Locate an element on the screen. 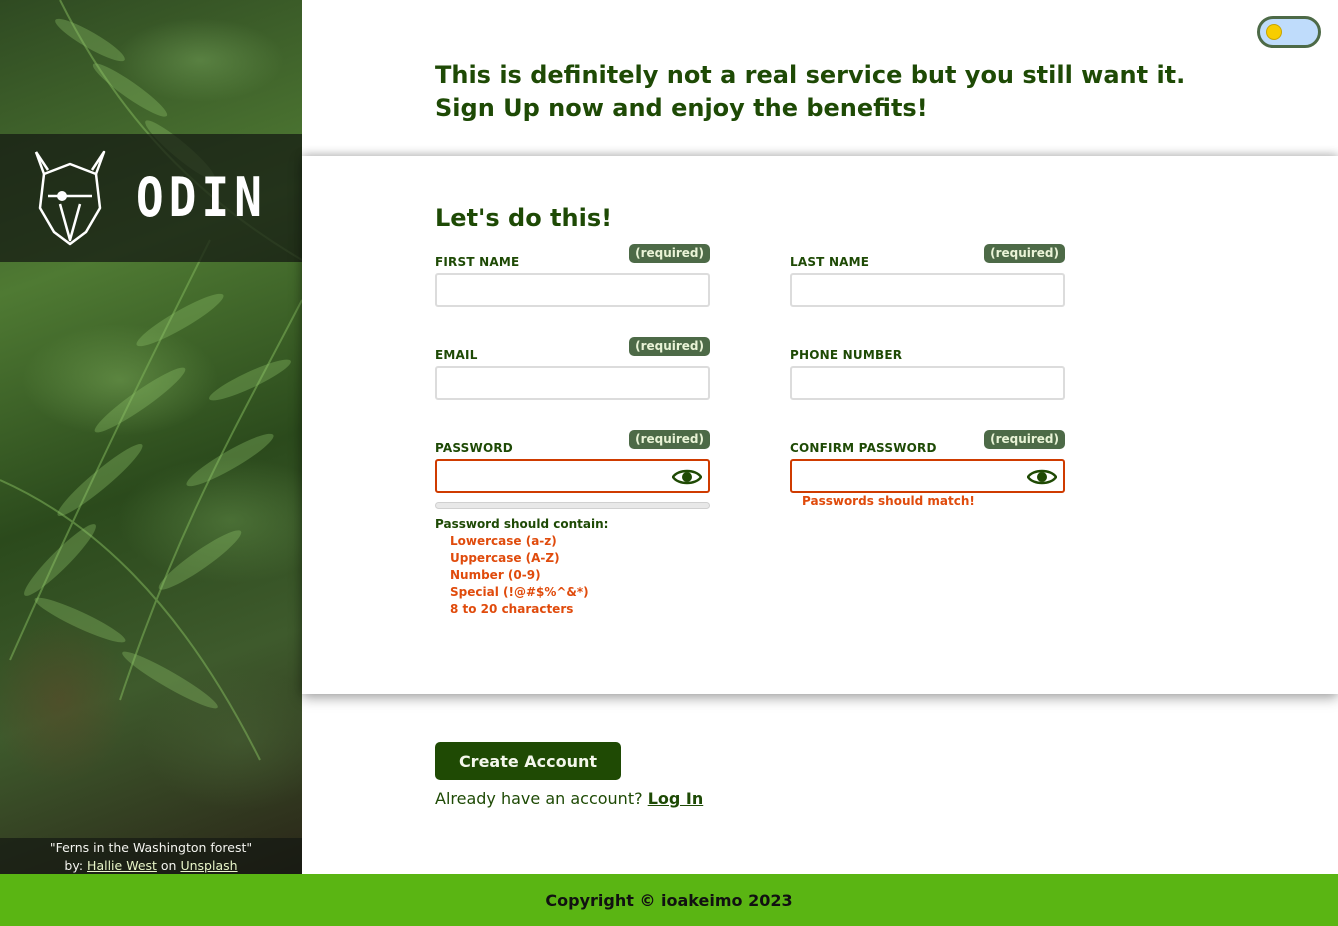 The width and height of the screenshot is (1338, 926). viking-helmet-icon is located at coordinates (70, 198).